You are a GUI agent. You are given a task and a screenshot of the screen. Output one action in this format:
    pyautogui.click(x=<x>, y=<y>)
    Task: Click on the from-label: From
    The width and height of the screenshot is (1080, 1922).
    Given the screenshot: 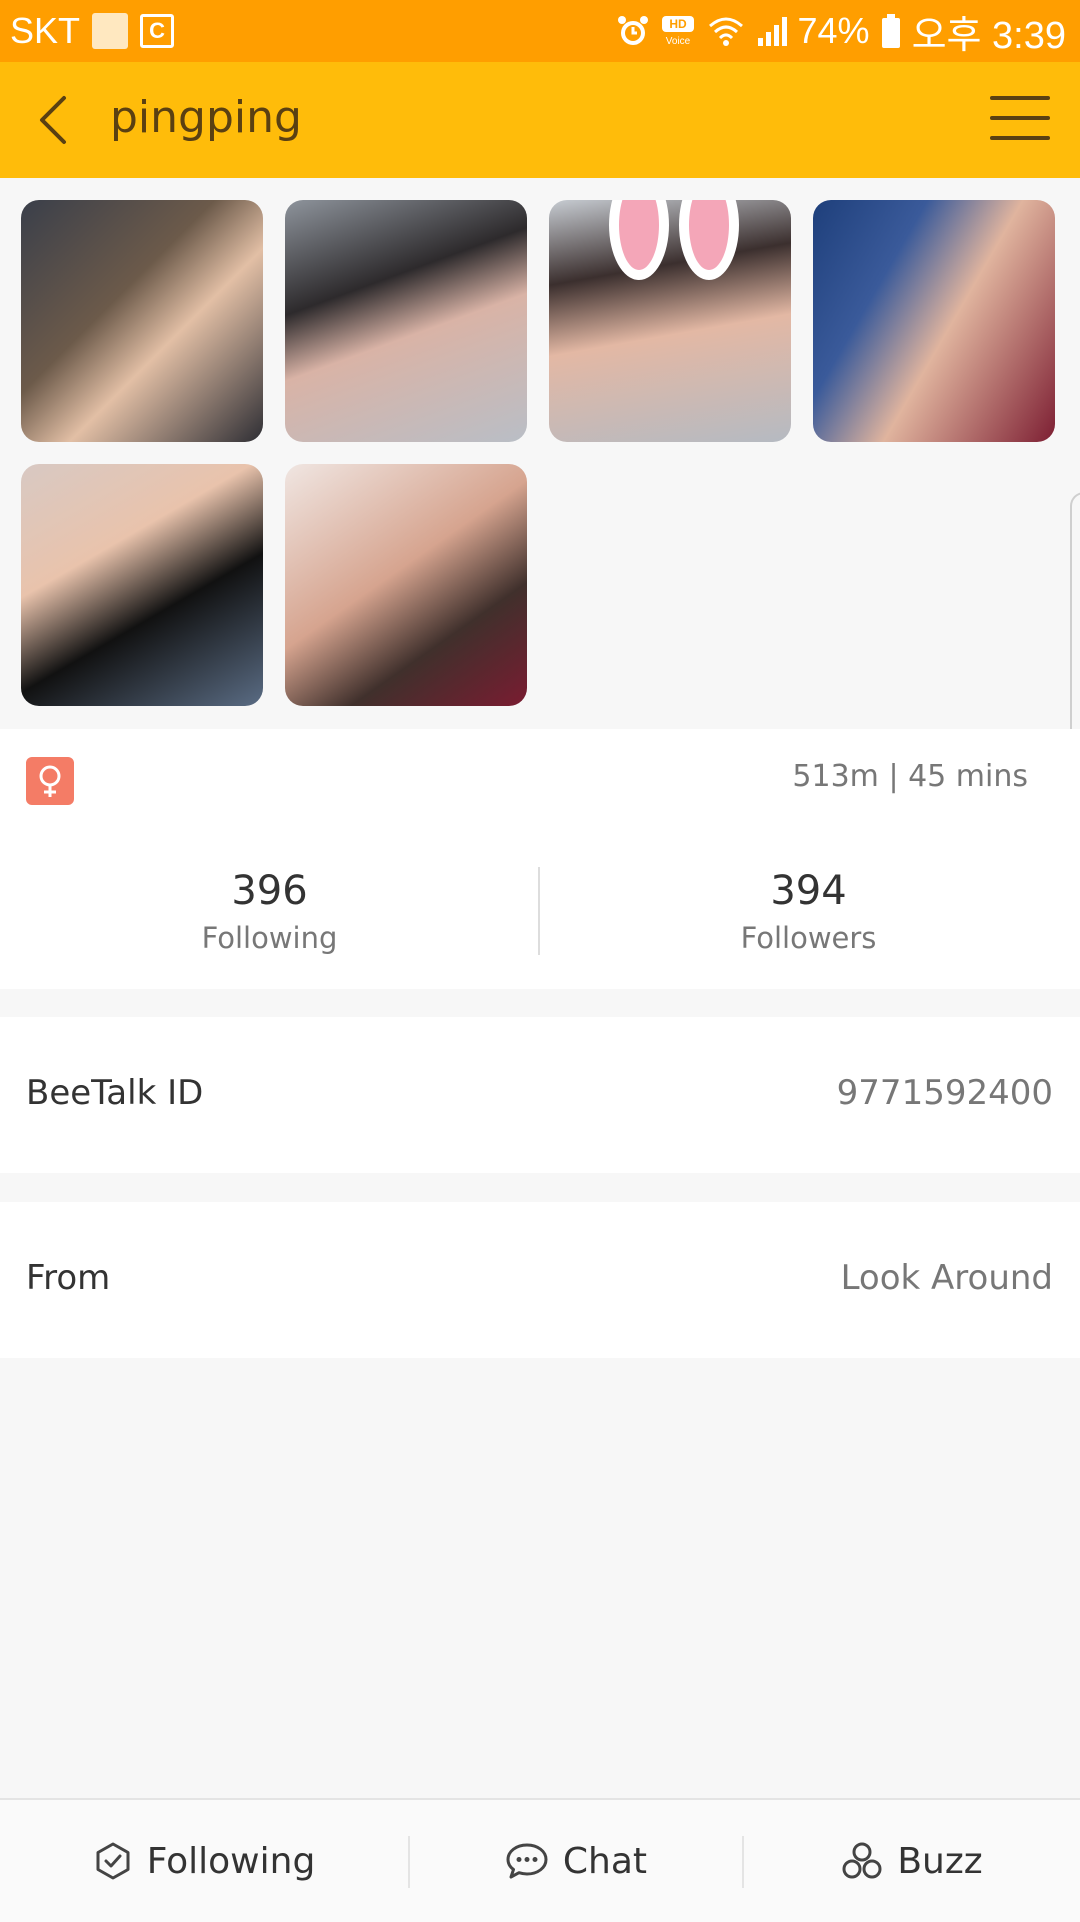 What is the action you would take?
    pyautogui.click(x=68, y=1278)
    